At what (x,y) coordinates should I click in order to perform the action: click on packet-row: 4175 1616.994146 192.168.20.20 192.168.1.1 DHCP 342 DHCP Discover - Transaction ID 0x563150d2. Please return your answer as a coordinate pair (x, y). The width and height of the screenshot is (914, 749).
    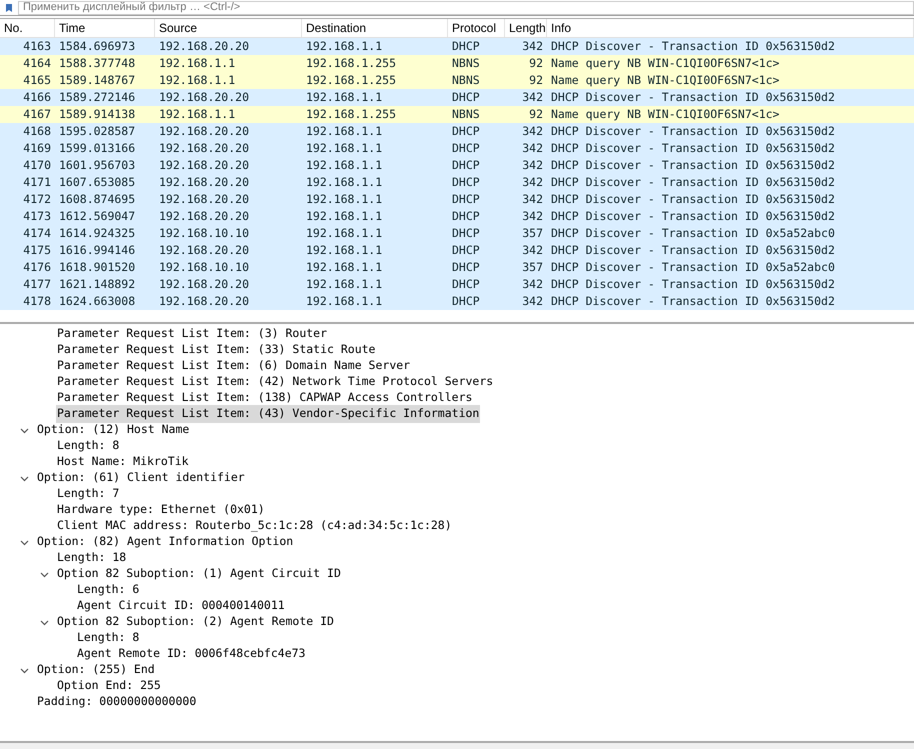
    Looking at the image, I should click on (457, 250).